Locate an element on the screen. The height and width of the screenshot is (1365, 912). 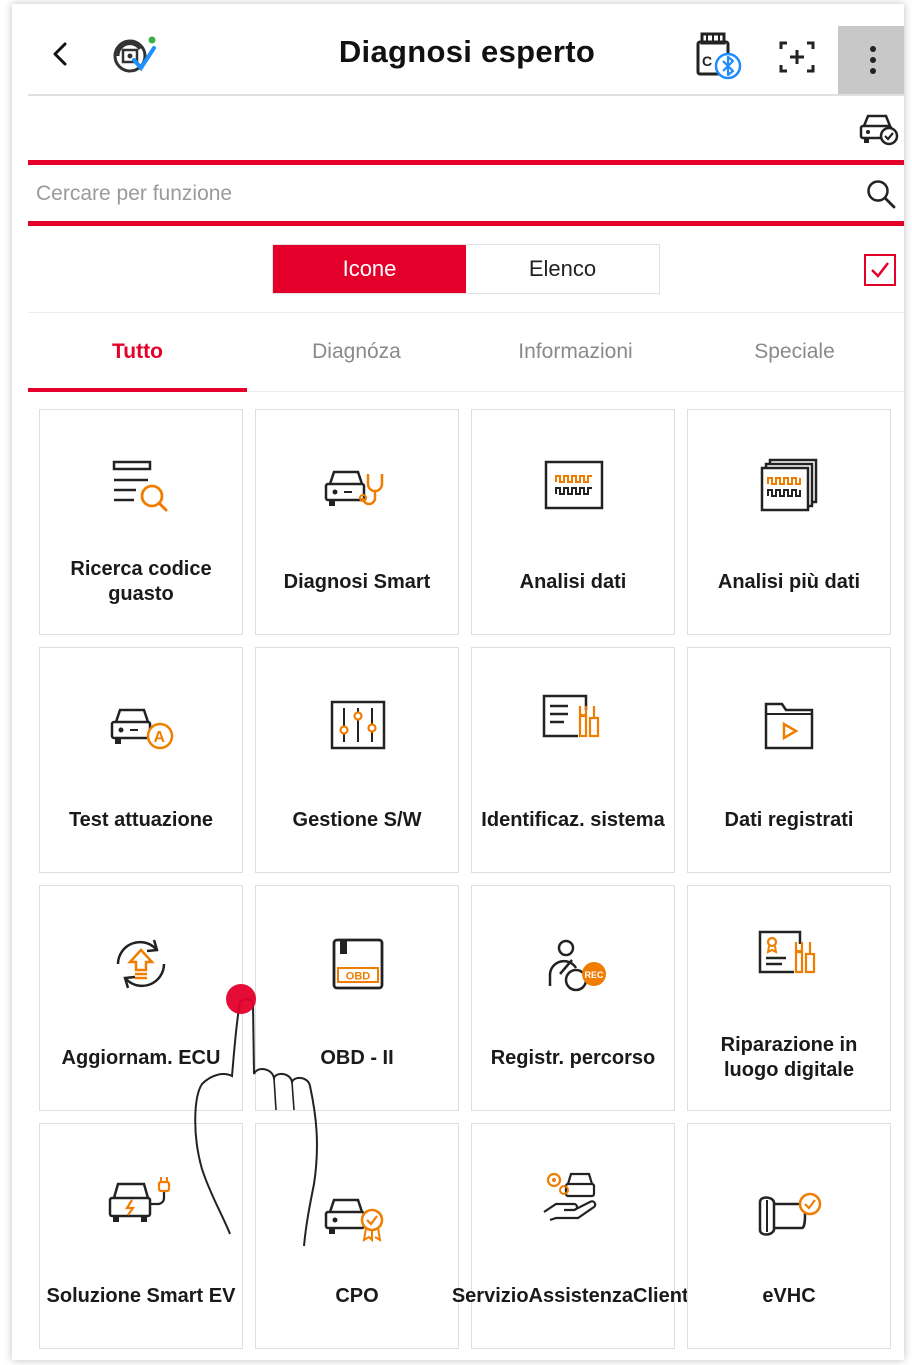
tile-label: Identificaz. sistema is located at coordinates (573, 819).